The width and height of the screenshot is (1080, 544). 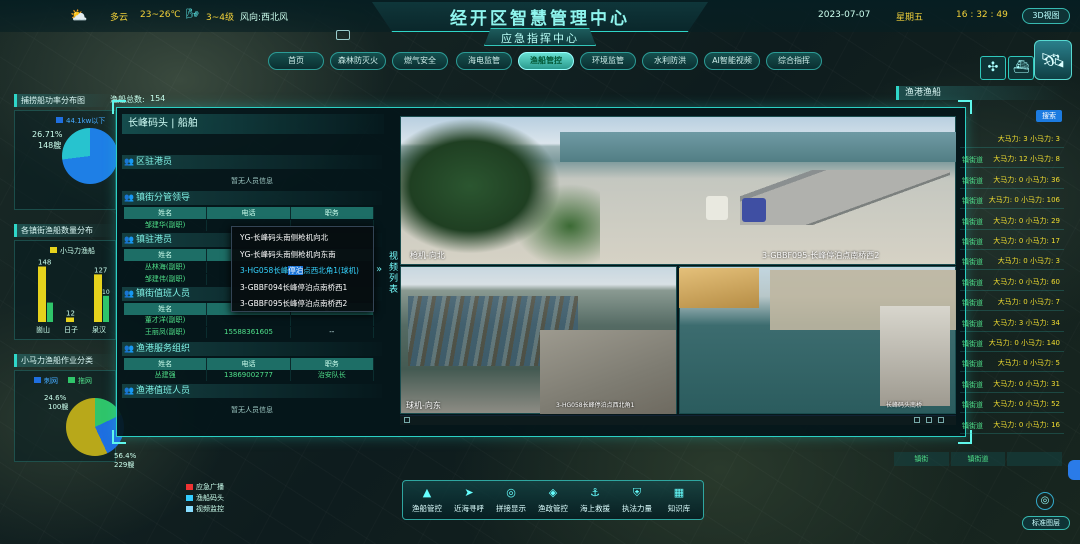 I want to click on table-row: 王丽凤(副职) 15588361605 --, so click(x=249, y=332).